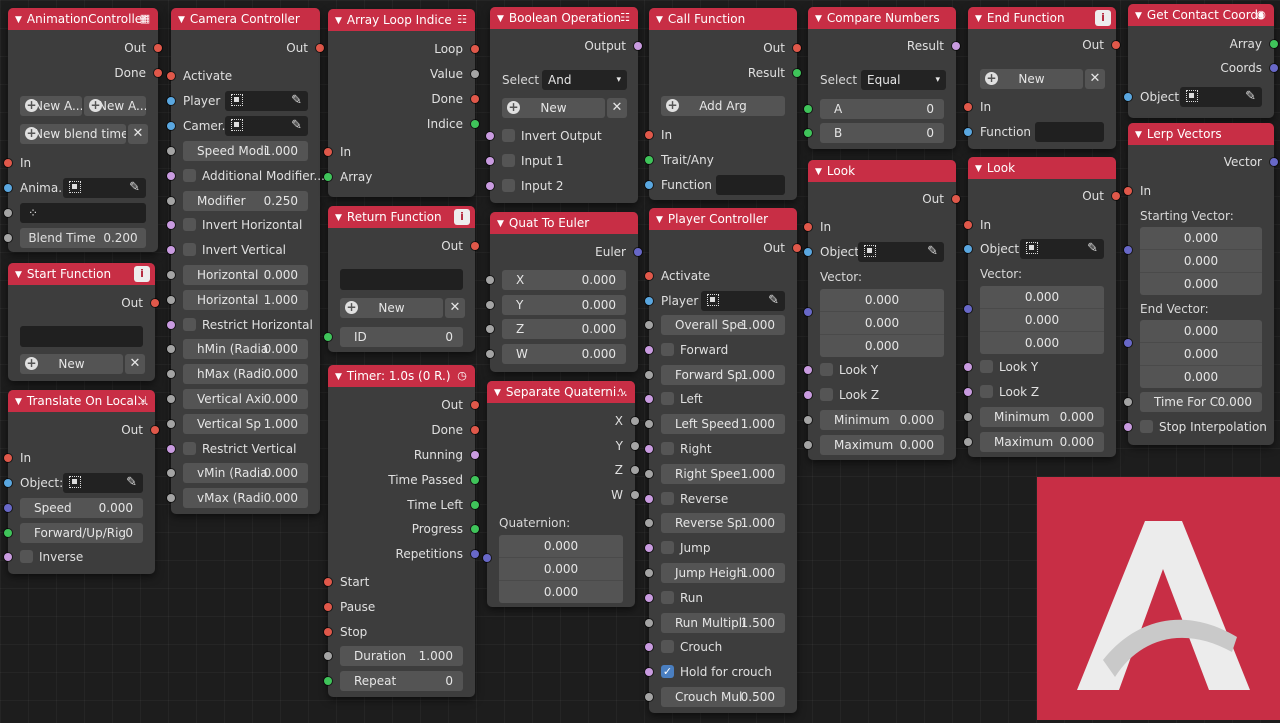 This screenshot has height=723, width=1280. What do you see at coordinates (649, 160) in the screenshot?
I see `socket-trait` at bounding box center [649, 160].